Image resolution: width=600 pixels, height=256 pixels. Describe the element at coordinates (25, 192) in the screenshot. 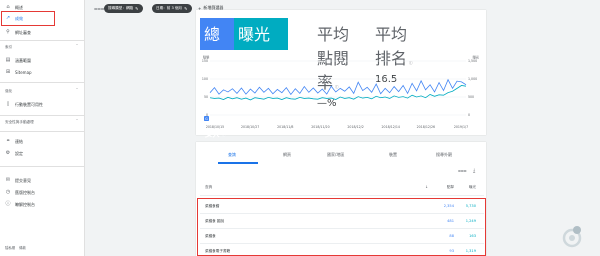

I see `sidebar-item-label: 舊版控制台` at that location.